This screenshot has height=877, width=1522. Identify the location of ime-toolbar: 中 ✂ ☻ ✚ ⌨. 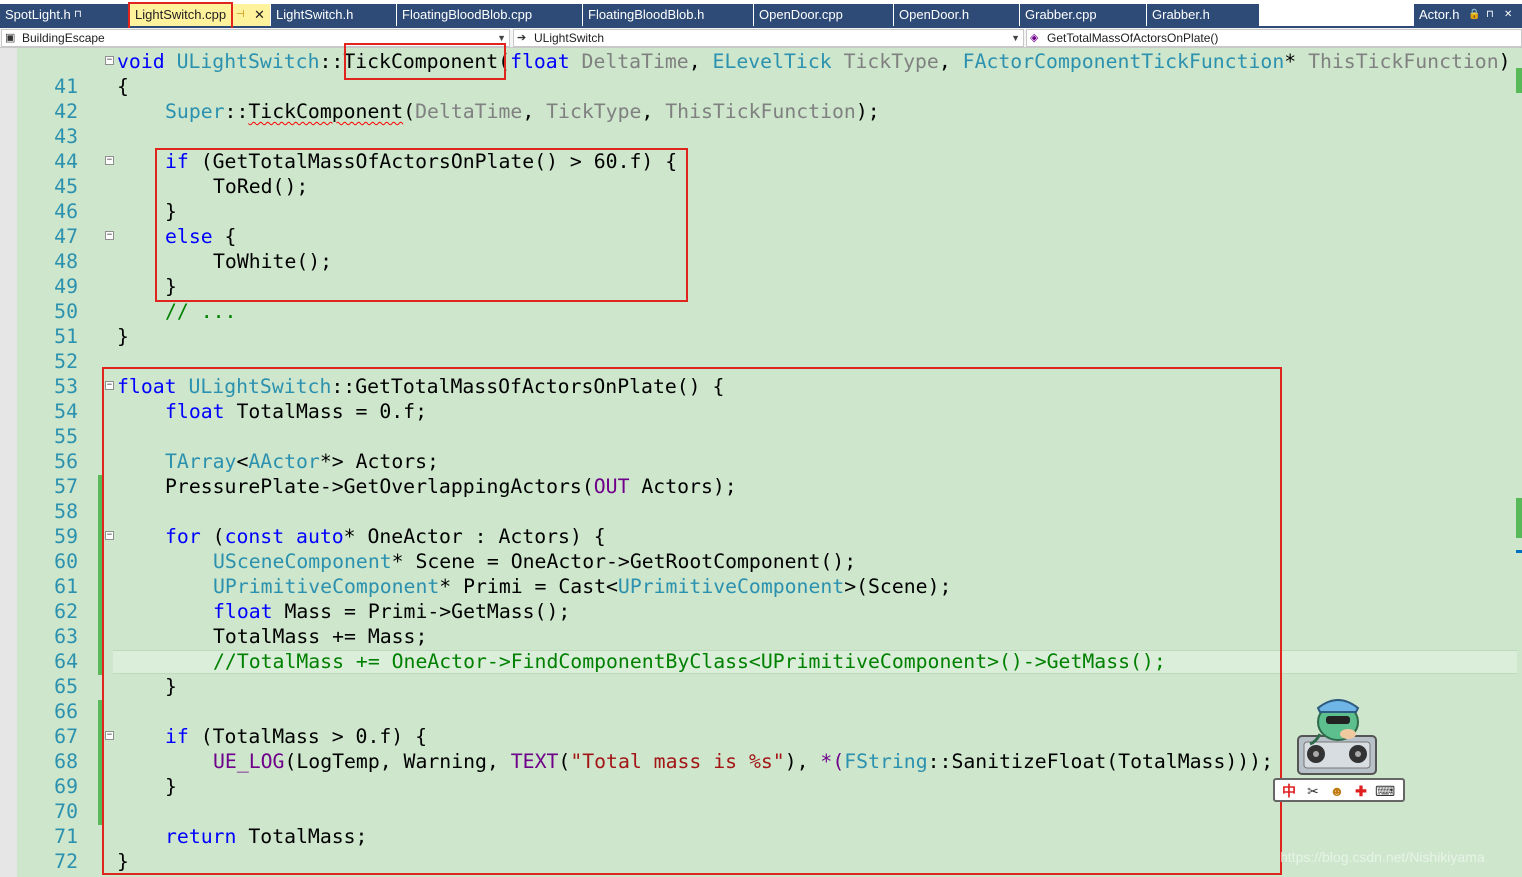
(1339, 790).